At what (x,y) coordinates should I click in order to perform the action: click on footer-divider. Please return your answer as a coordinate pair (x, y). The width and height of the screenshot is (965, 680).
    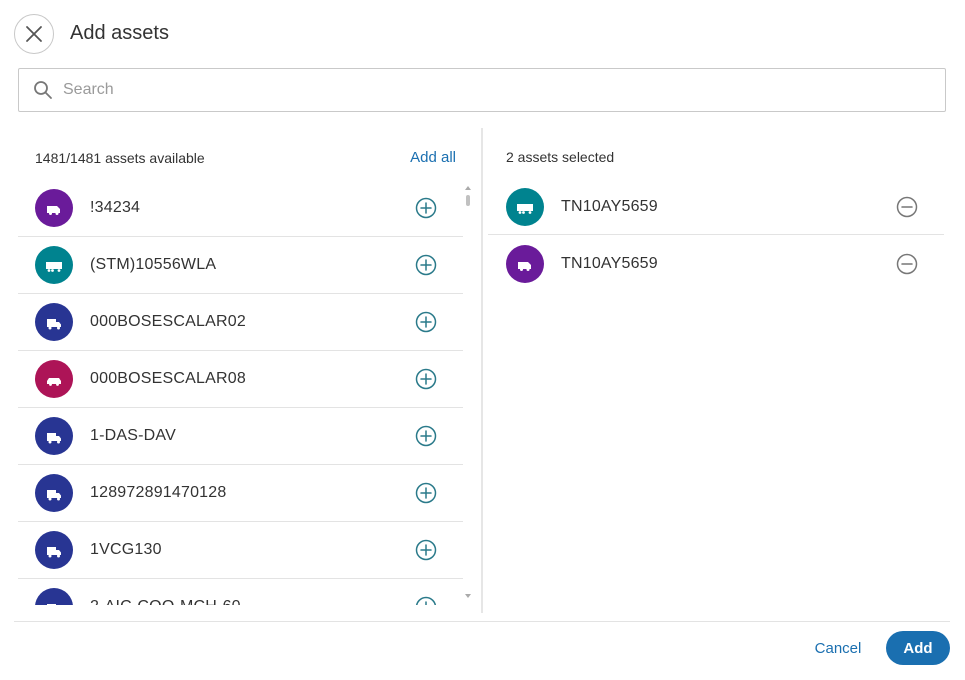
    Looking at the image, I should click on (482, 621).